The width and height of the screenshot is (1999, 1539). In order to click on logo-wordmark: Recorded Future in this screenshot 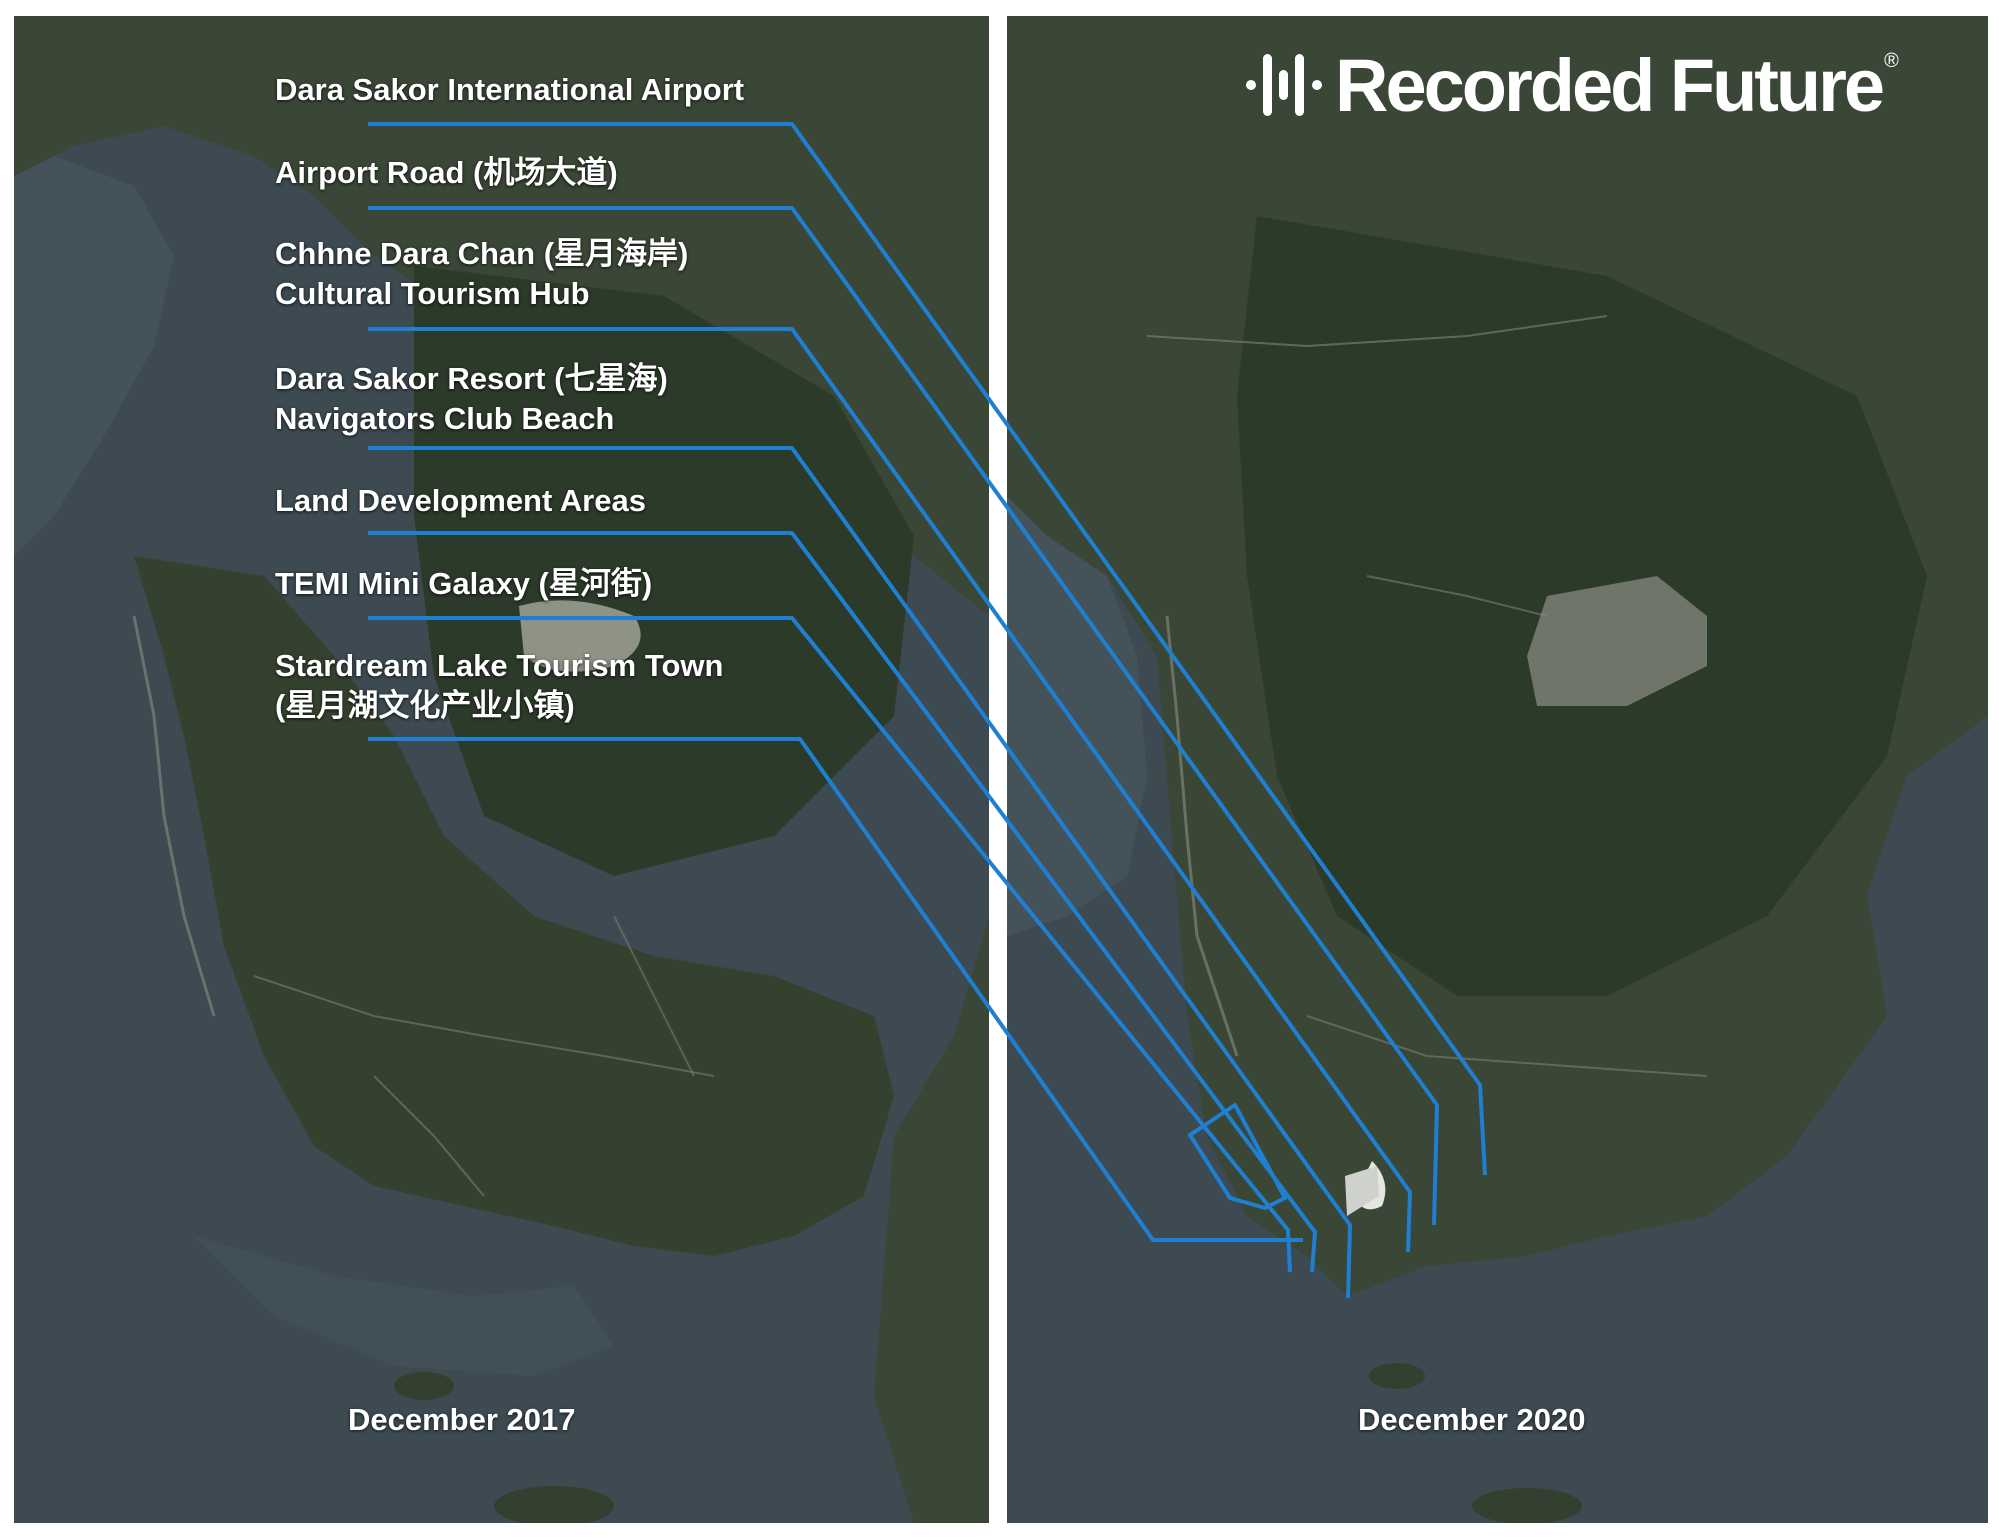, I will do `click(1610, 85)`.